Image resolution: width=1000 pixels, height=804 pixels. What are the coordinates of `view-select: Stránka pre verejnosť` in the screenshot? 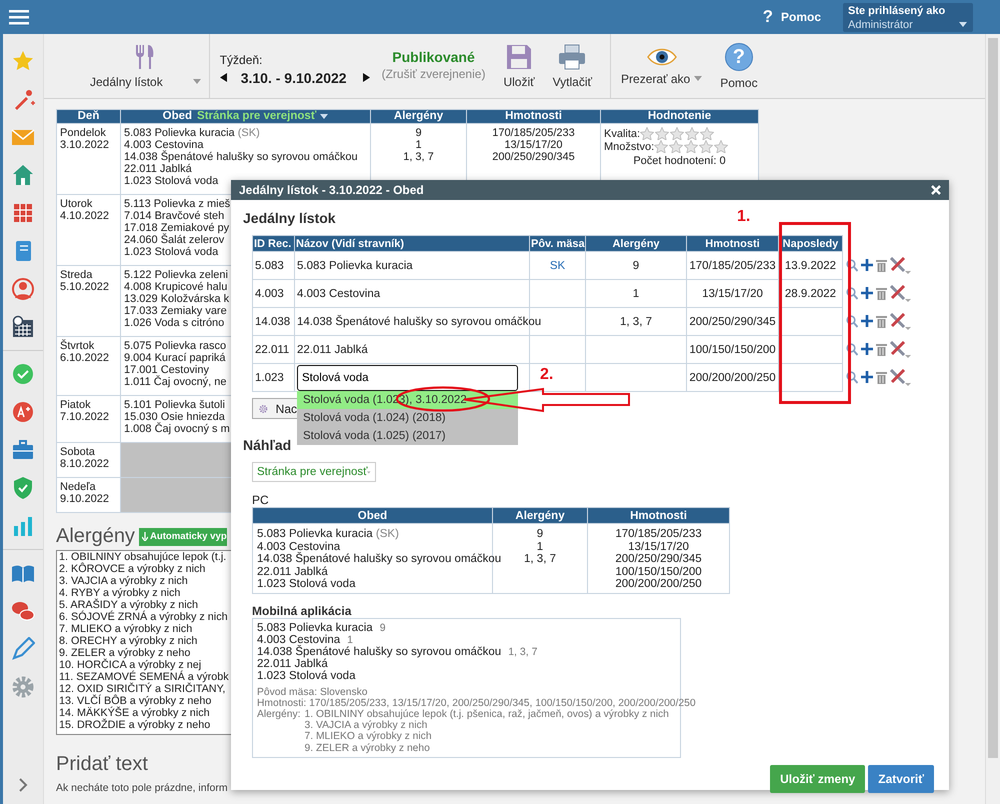 It's located at (314, 472).